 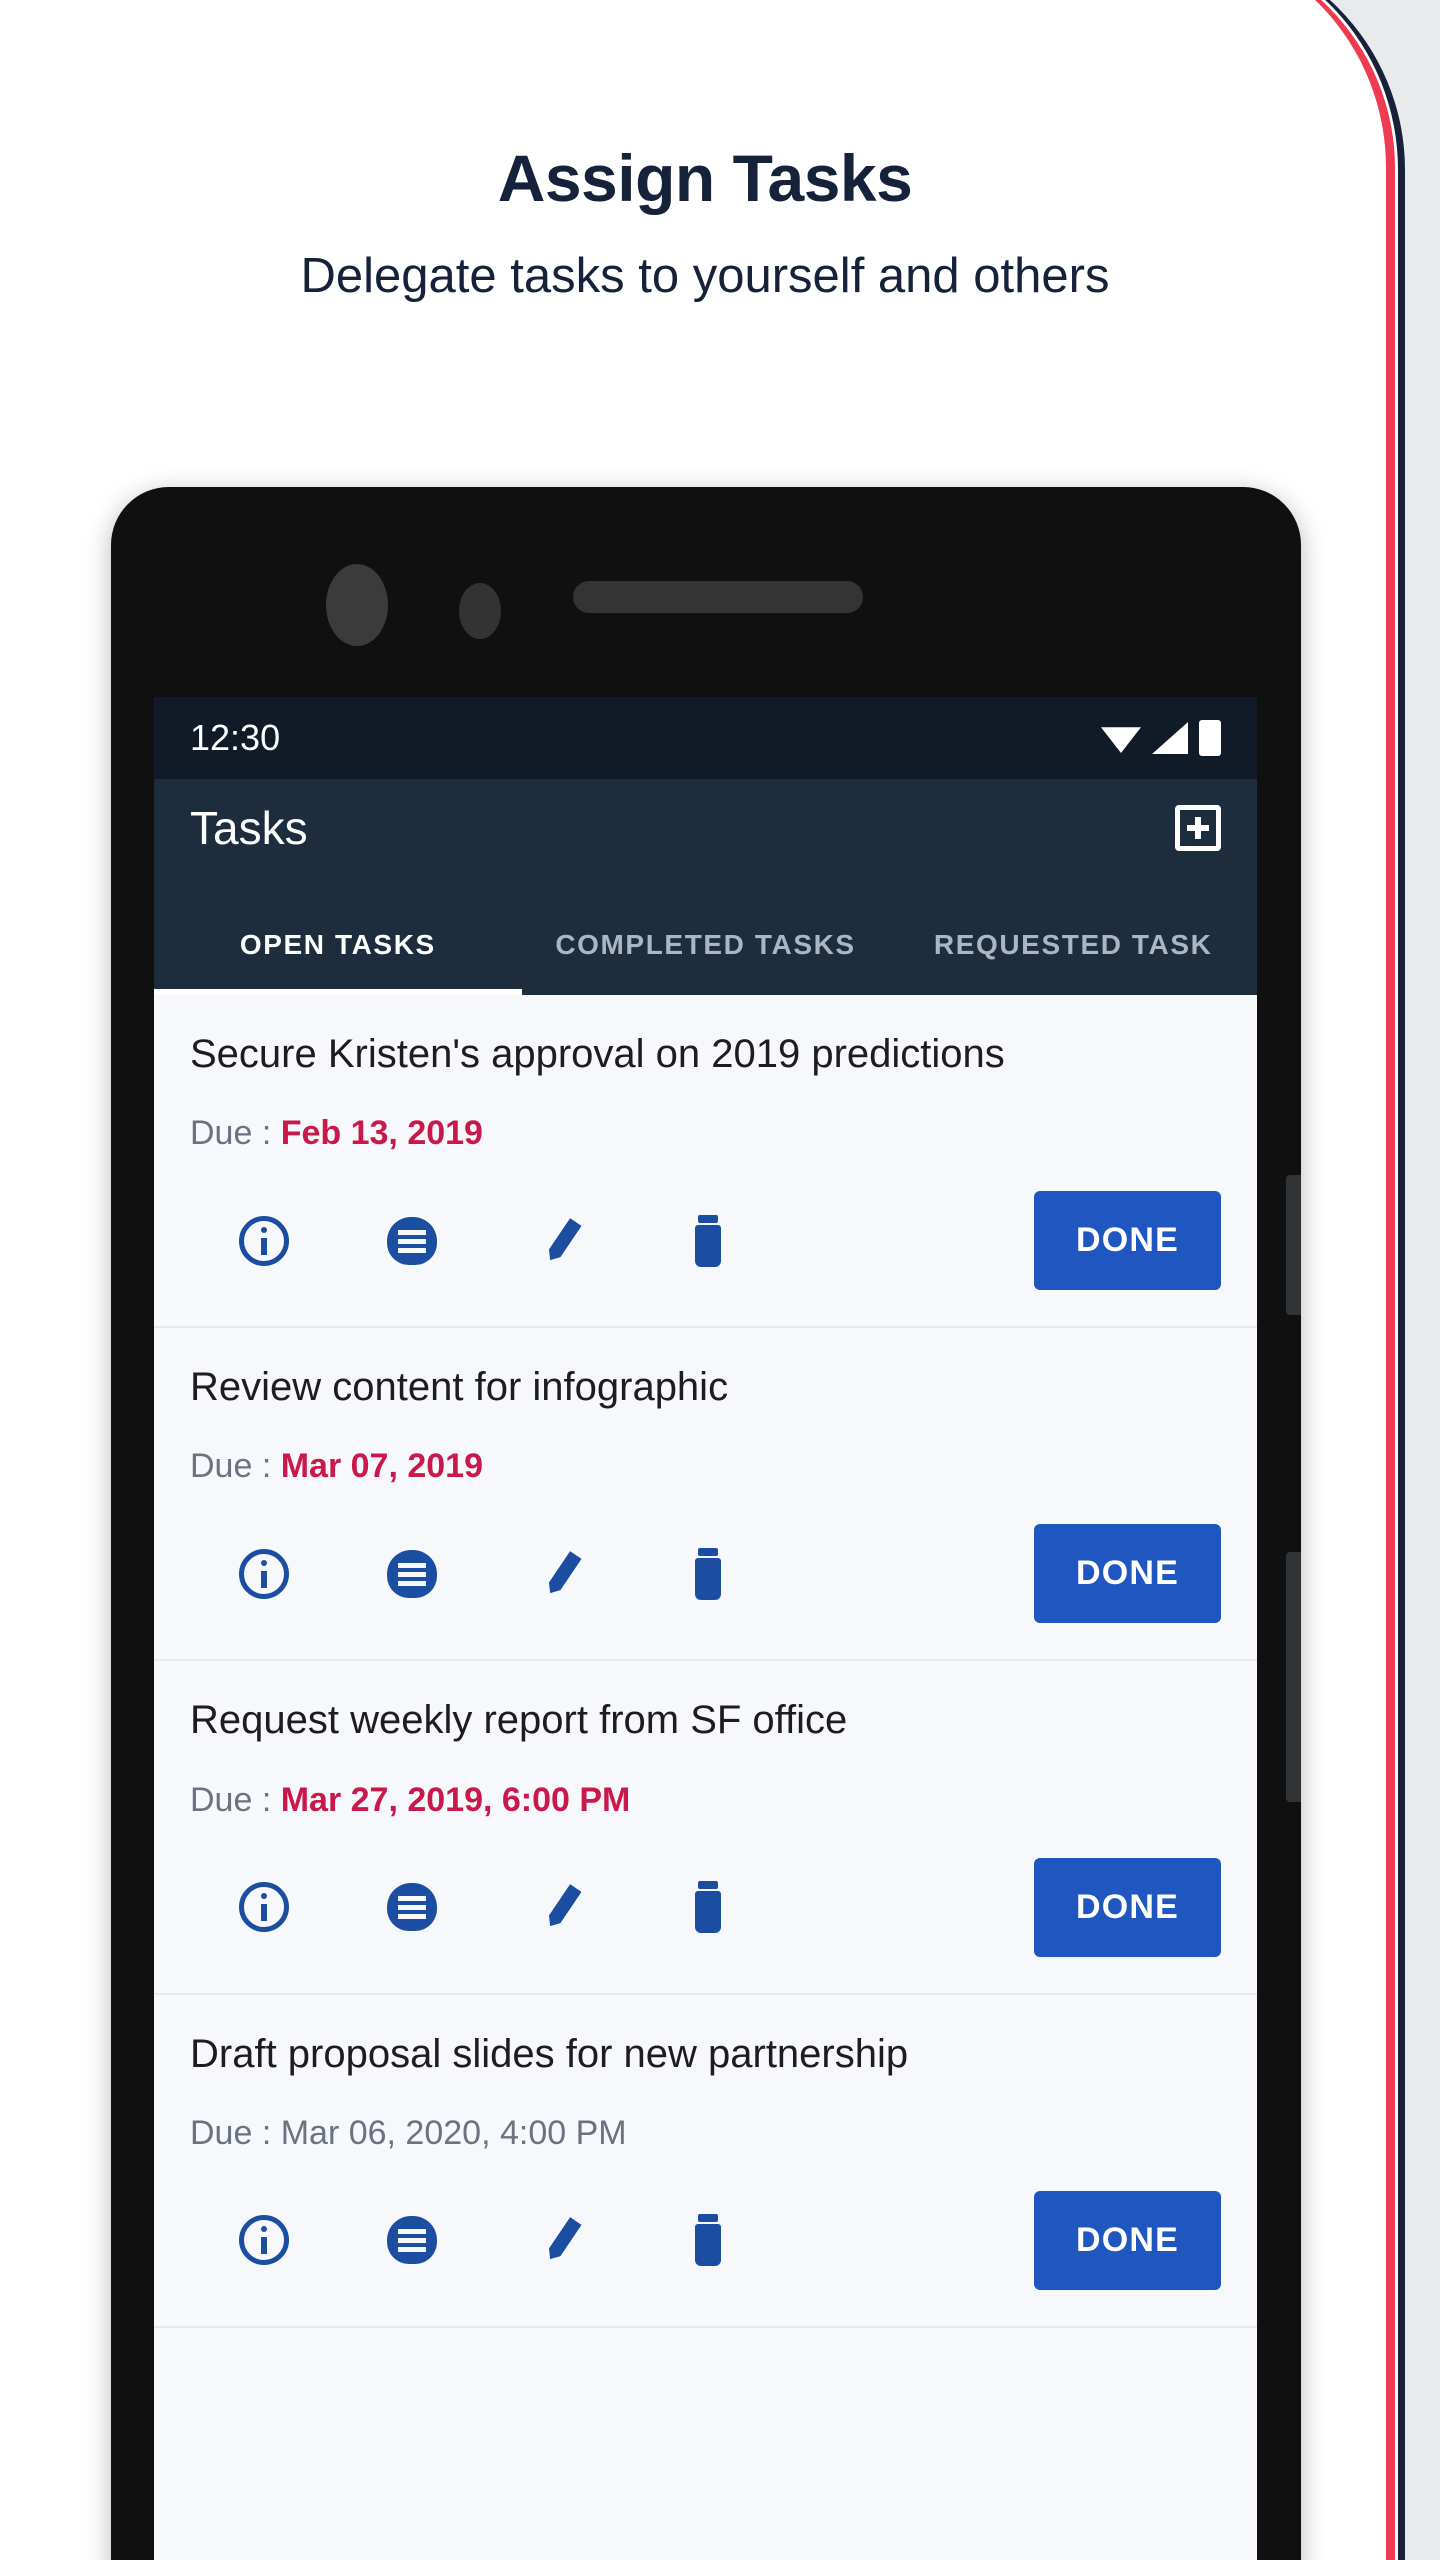 What do you see at coordinates (705, 828) in the screenshot?
I see `app-bar: Tasks` at bounding box center [705, 828].